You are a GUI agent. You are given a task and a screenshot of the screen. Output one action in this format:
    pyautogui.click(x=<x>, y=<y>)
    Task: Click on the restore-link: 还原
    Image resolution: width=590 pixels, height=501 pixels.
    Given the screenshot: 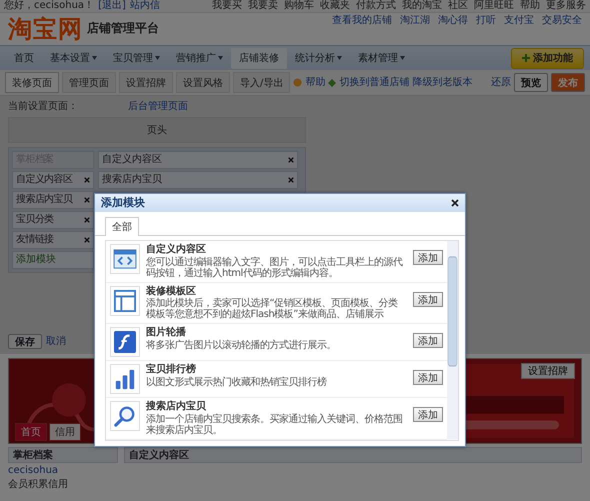 What is the action you would take?
    pyautogui.click(x=501, y=82)
    